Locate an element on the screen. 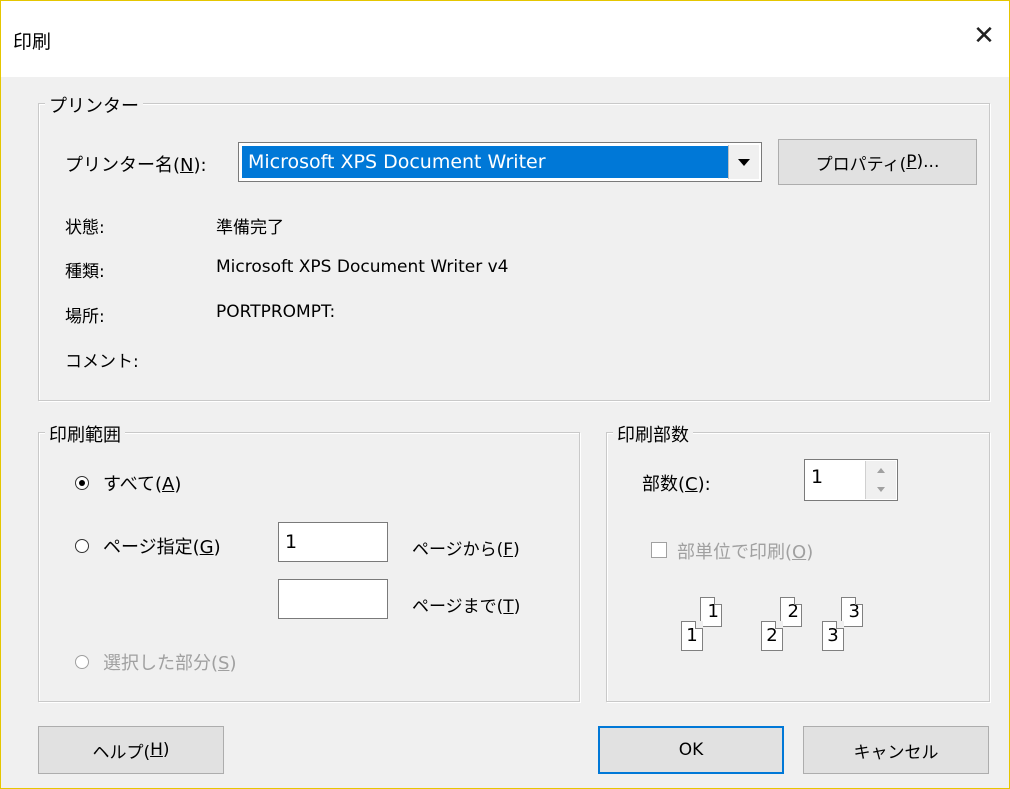 Image resolution: width=1010 pixels, height=789 pixels. copies-count-value: 1 is located at coordinates (817, 477).